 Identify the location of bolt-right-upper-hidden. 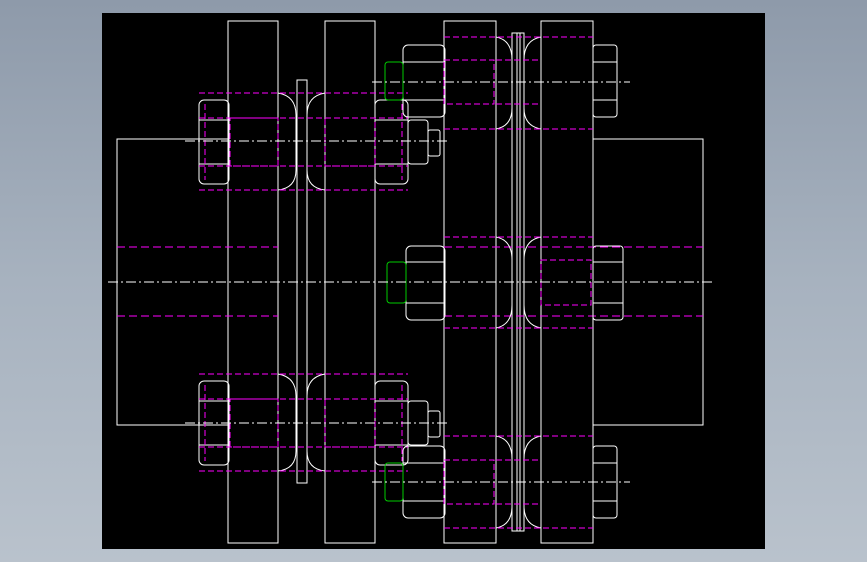
(518, 83).